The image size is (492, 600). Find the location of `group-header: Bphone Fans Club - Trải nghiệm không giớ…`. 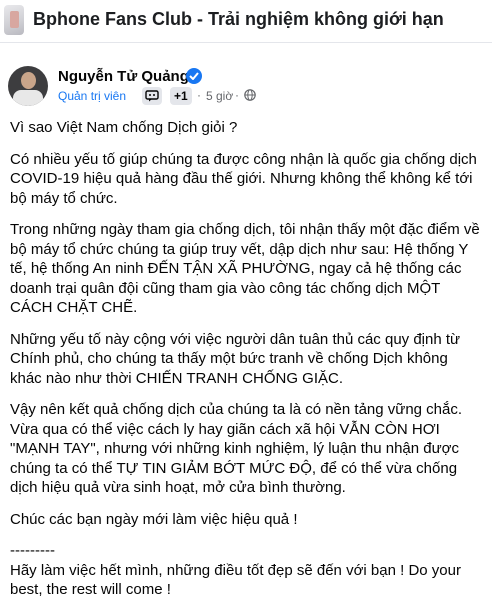

group-header: Bphone Fans Club - Trải nghiệm không giớ… is located at coordinates (246, 21).